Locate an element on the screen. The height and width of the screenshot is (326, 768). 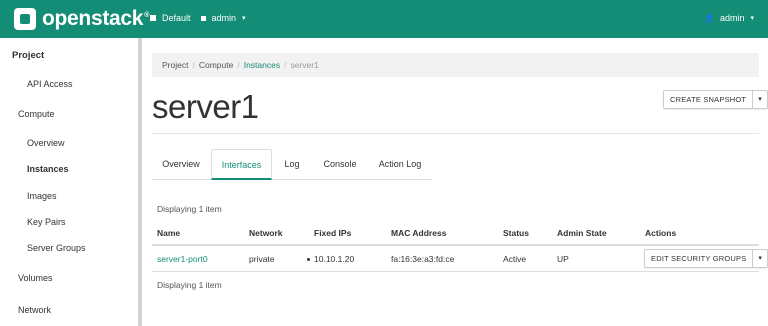
column-header-actions: Actions is located at coordinates (661, 233).